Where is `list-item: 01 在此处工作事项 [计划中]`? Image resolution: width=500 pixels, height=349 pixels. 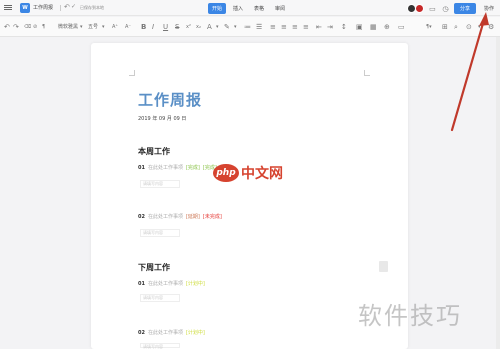 list-item: 01 在此处工作事项 [计划中] is located at coordinates (171, 283).